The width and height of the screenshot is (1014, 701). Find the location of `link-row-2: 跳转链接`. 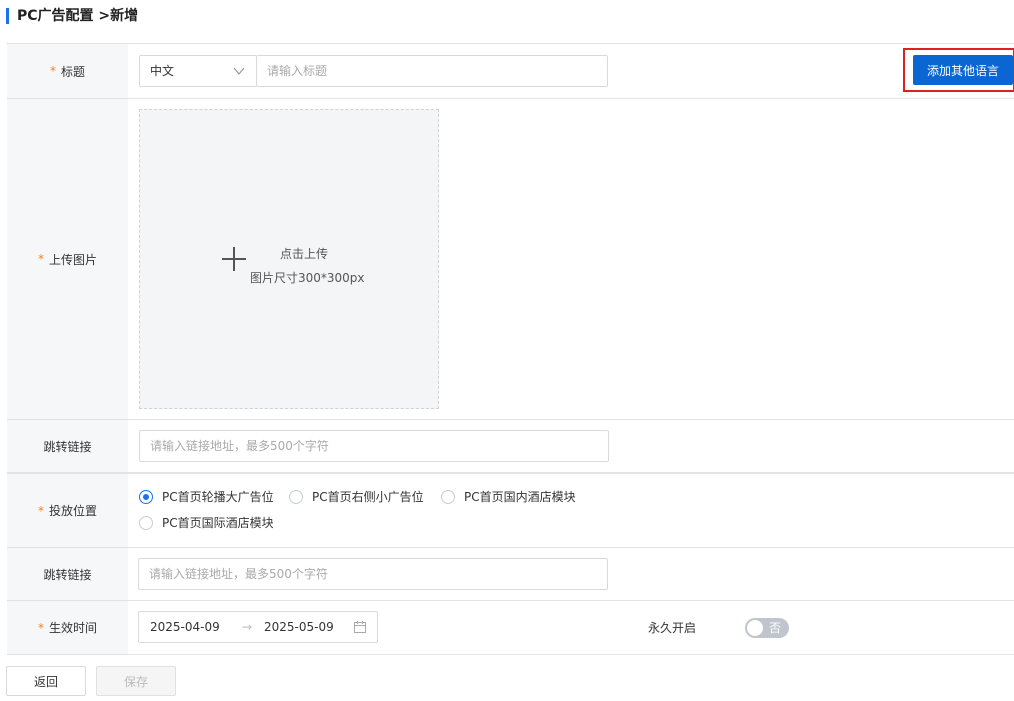

link-row-2: 跳转链接 is located at coordinates (510, 574).